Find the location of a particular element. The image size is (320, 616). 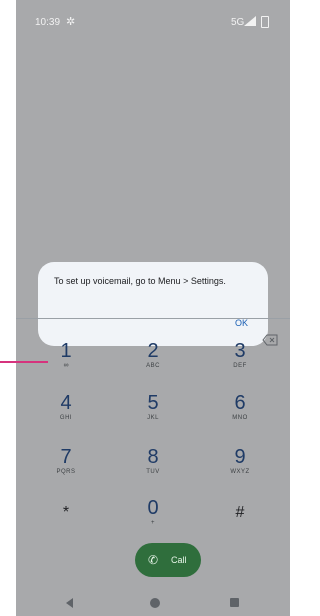

key-digit: 4 is located at coordinates (66, 403).